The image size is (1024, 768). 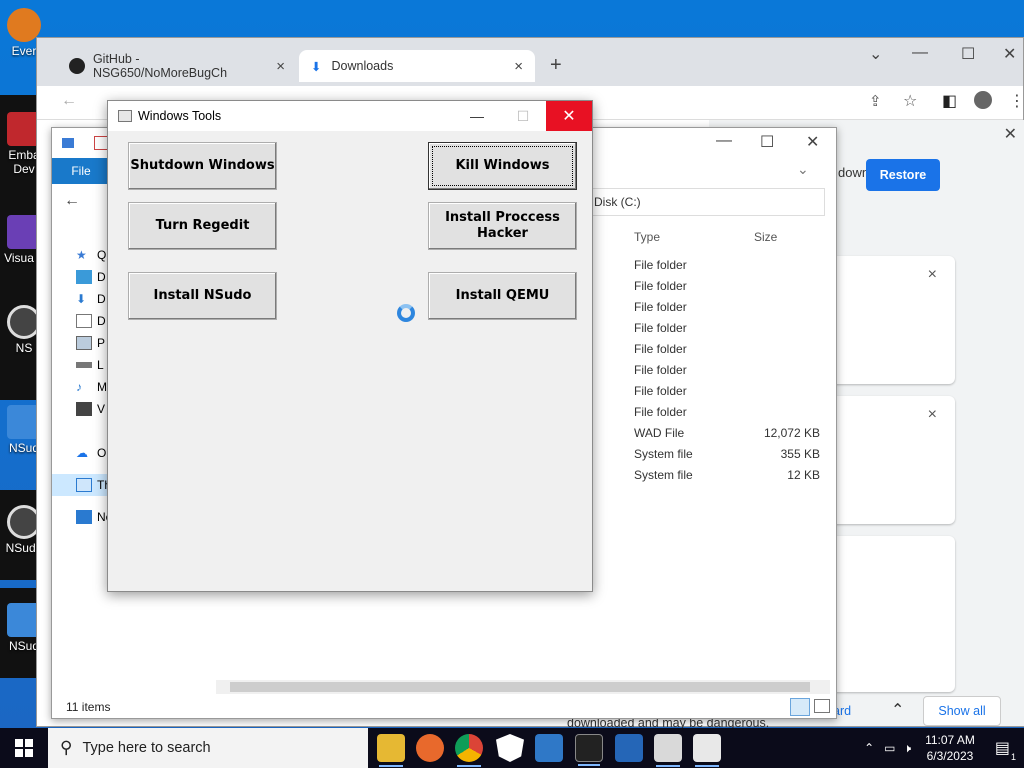 I want to click on windows-logo-icon, so click(x=24, y=748).